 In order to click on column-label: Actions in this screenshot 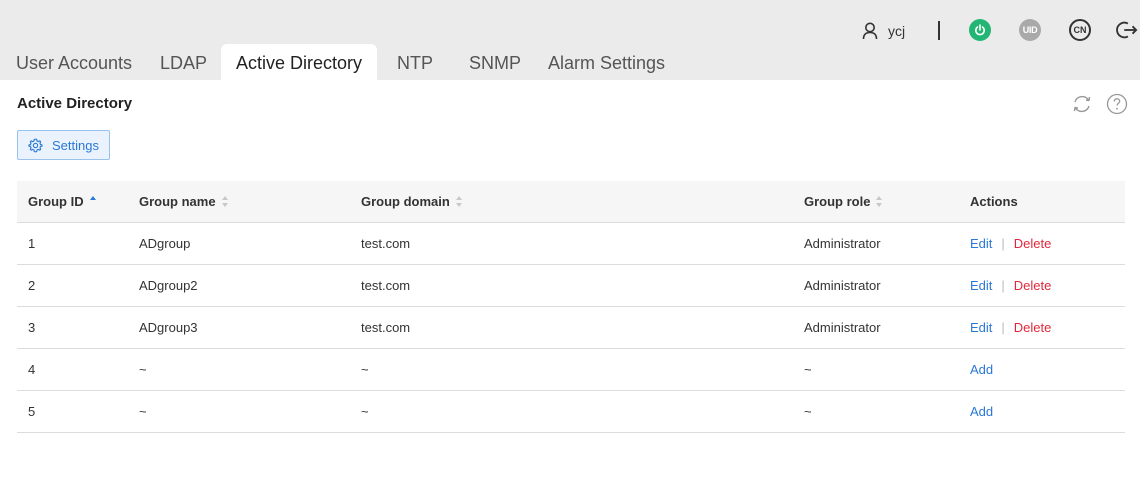, I will do `click(994, 201)`.